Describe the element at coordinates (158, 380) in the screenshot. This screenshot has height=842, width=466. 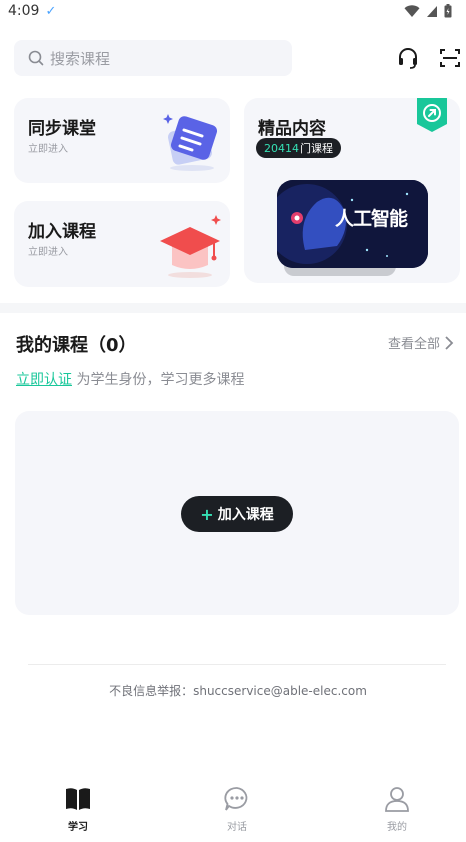
I see `verify-text: 为学生身份，学习更多课程` at that location.